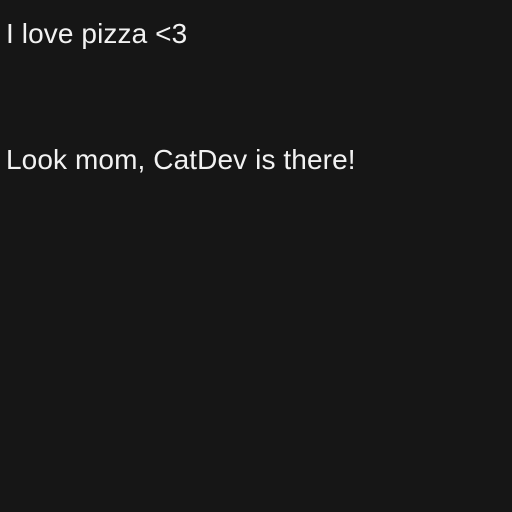 This screenshot has height=512, width=512. What do you see at coordinates (181, 159) in the screenshot?
I see `text-line-catdev: Look mom, CatDev is there!` at bounding box center [181, 159].